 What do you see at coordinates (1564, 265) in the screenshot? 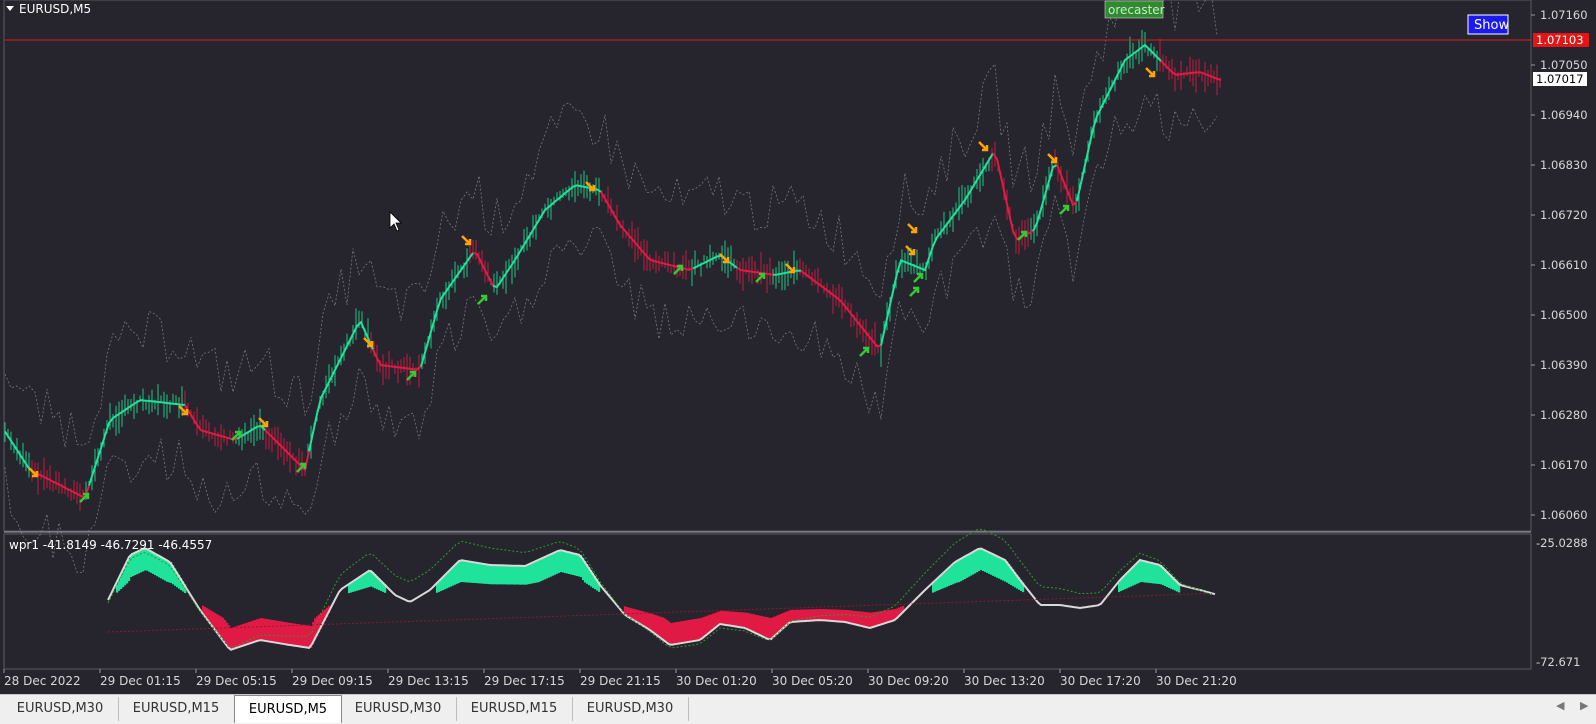
I see `price-axis-label: 1.06610` at bounding box center [1564, 265].